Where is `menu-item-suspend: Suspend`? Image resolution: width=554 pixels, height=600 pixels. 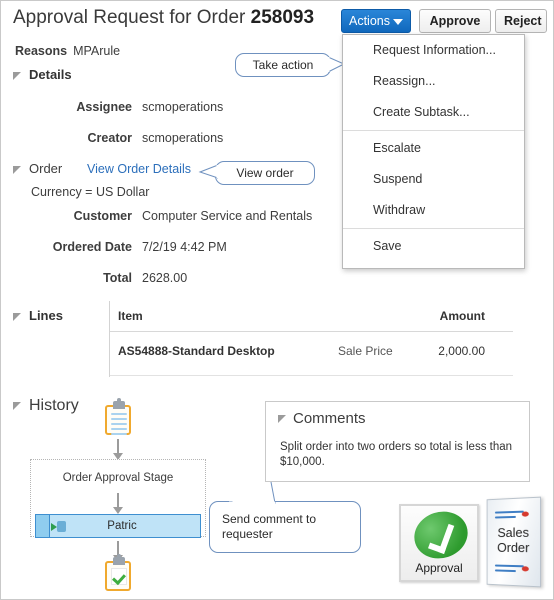
menu-item-suspend: Suspend is located at coordinates (433, 179).